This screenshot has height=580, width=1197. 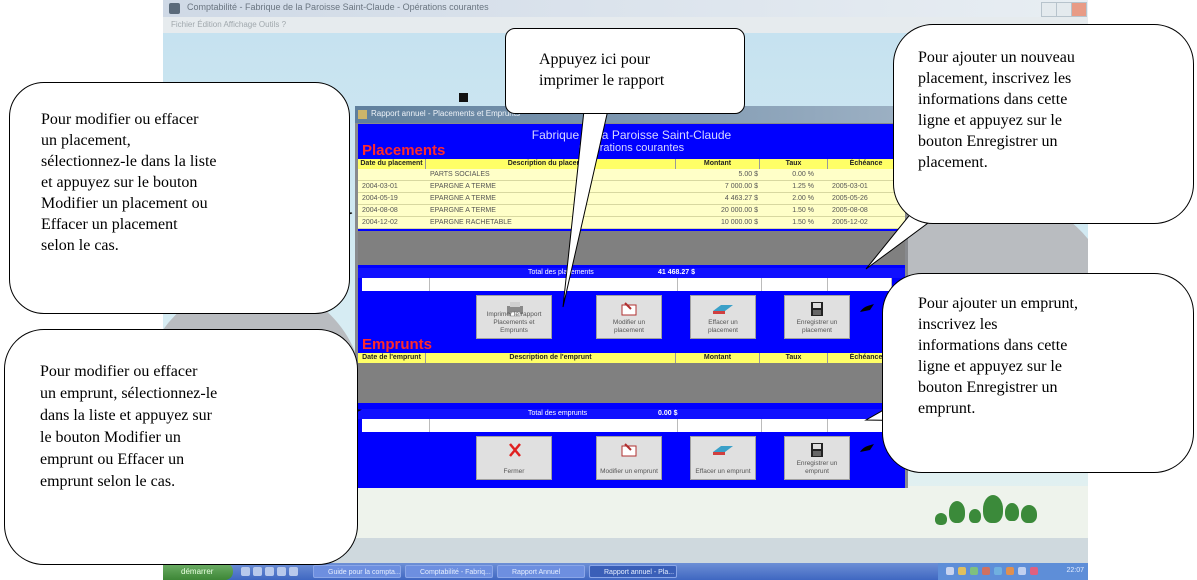 What do you see at coordinates (108, 481) in the screenshot?
I see `callout-line: emprunt selon le cas.` at bounding box center [108, 481].